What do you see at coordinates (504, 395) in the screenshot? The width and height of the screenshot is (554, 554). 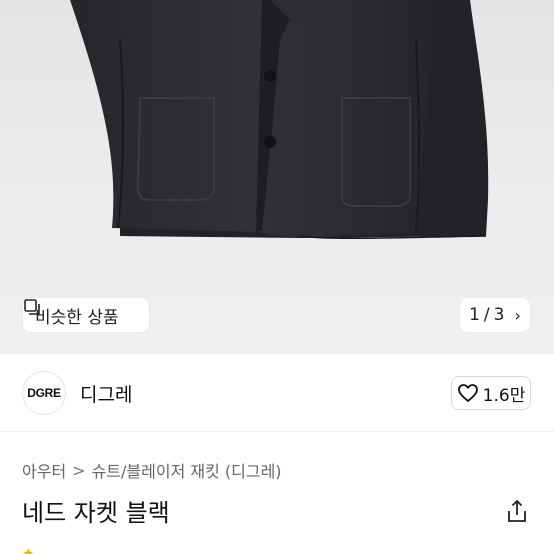 I see `like-count: 1.6만` at bounding box center [504, 395].